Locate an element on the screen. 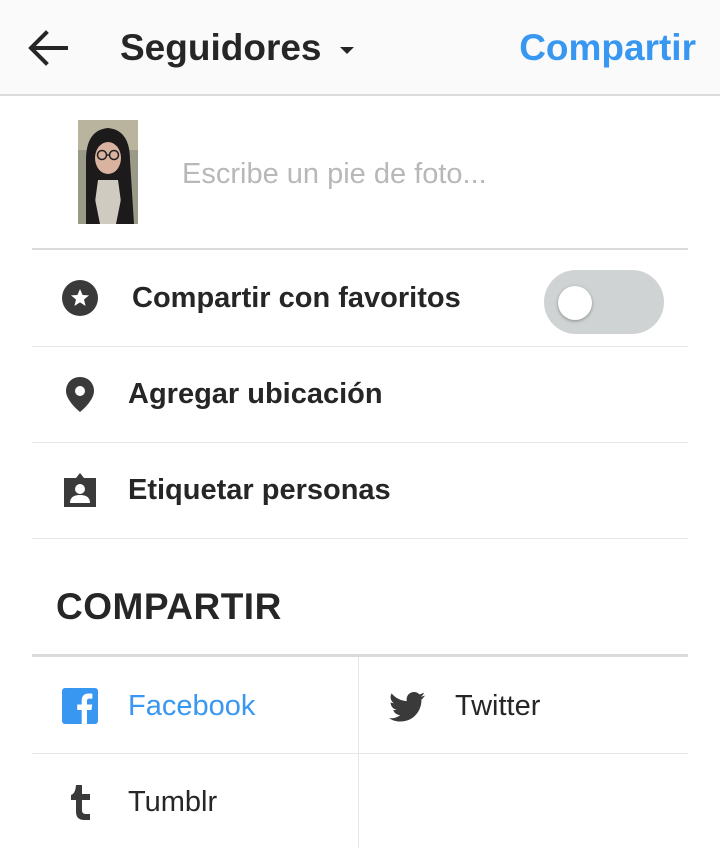  facebook-icon is located at coordinates (80, 706).